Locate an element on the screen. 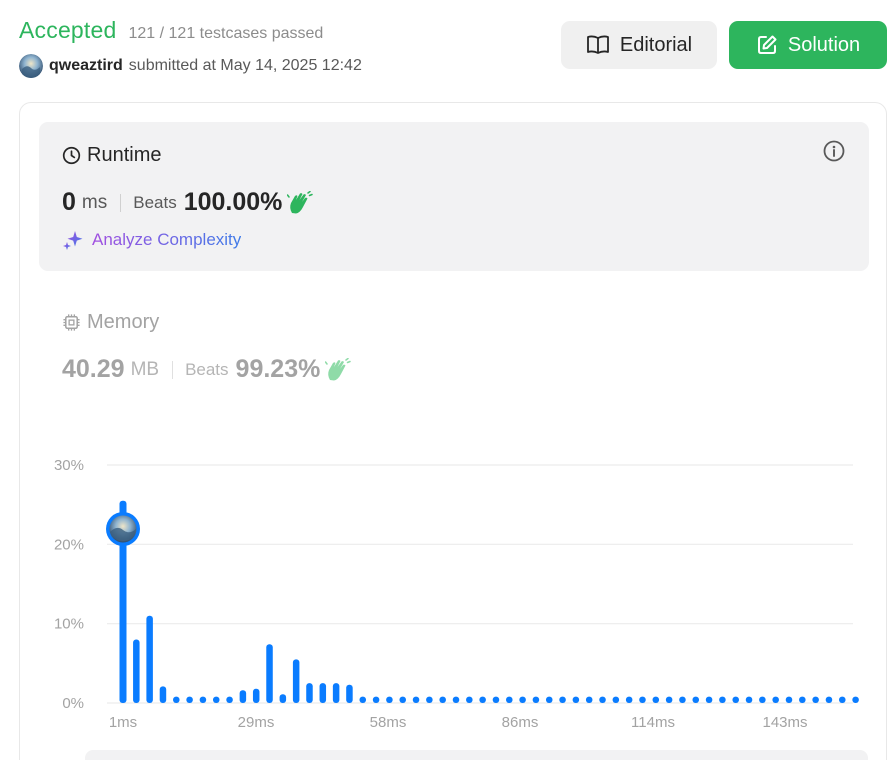 Image resolution: width=894 pixels, height=760 pixels. avatar is located at coordinates (31, 66).